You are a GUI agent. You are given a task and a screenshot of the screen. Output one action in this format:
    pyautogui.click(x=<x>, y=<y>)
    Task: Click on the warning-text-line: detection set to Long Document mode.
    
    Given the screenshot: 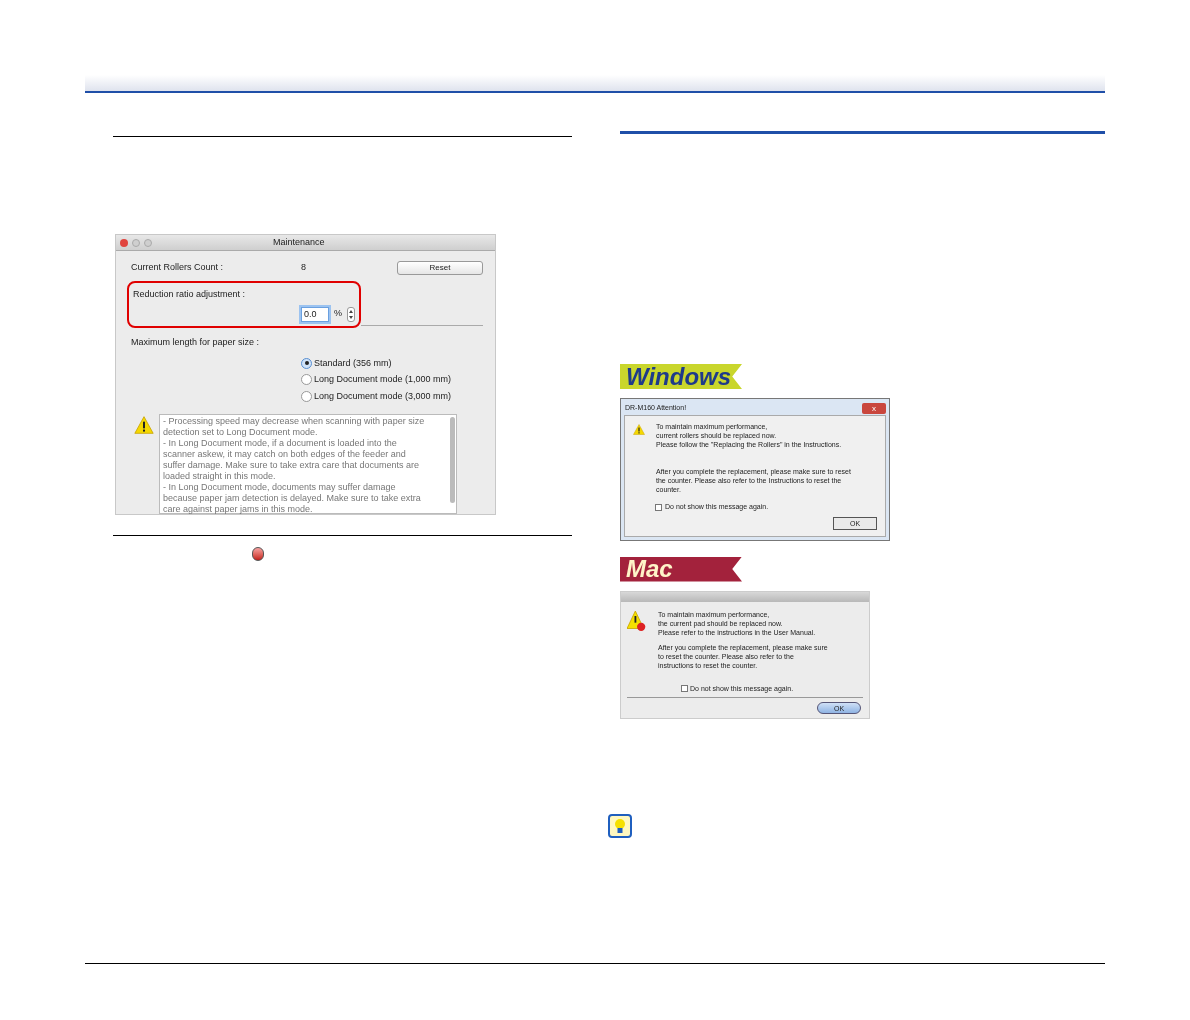 What is the action you would take?
    pyautogui.click(x=240, y=432)
    